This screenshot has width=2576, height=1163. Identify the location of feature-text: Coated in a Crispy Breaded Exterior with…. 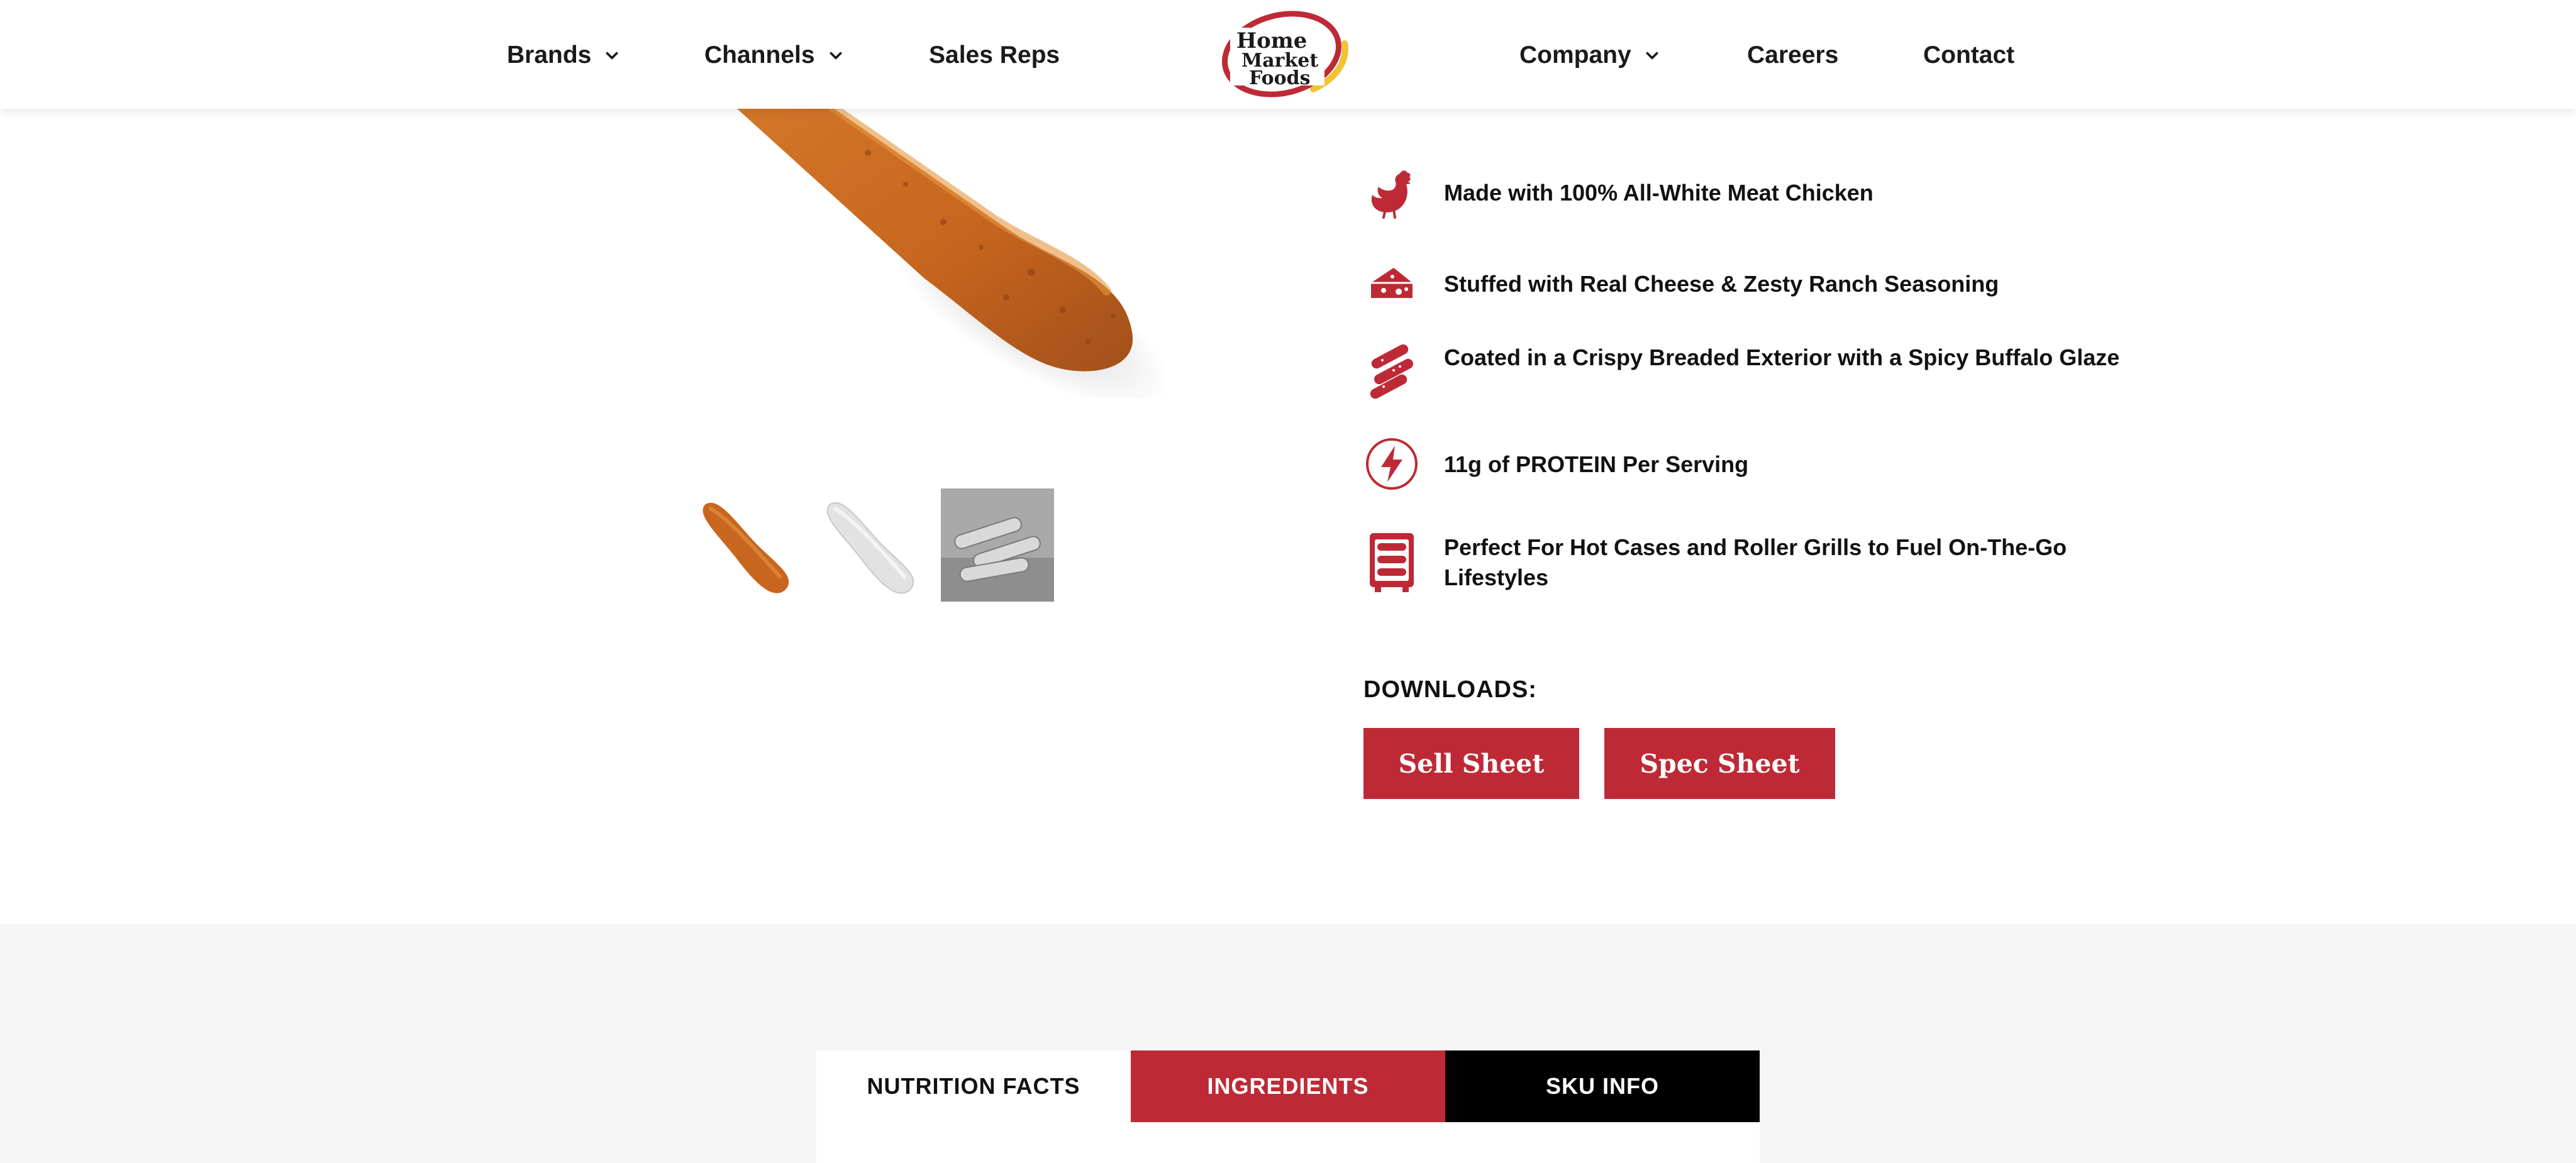
(1782, 357).